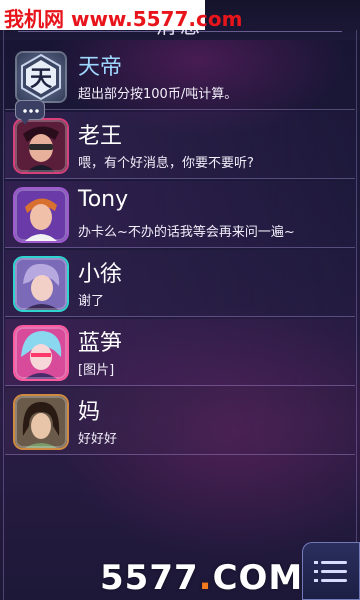 The width and height of the screenshot is (360, 600). What do you see at coordinates (41, 422) in the screenshot?
I see `mom-avatar` at bounding box center [41, 422].